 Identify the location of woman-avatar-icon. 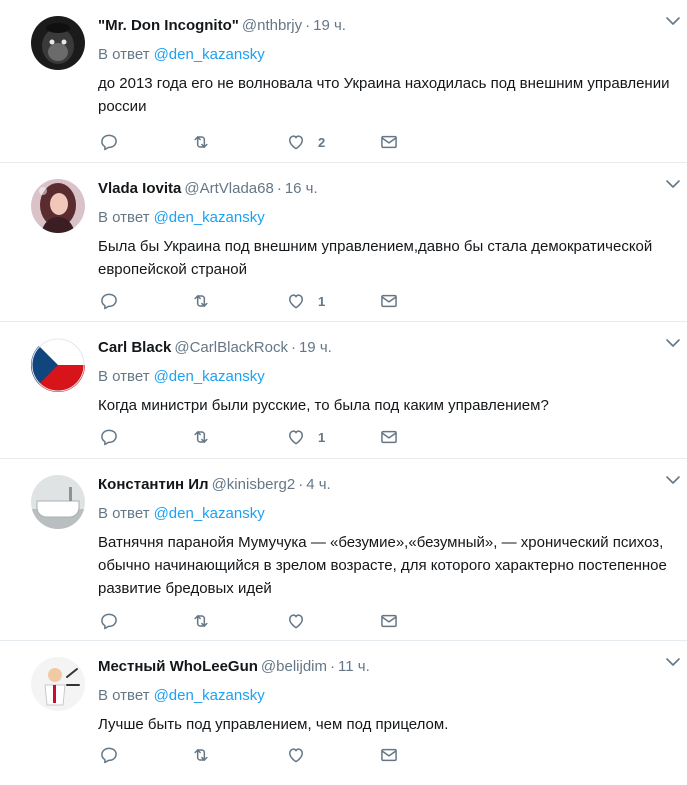
(58, 206).